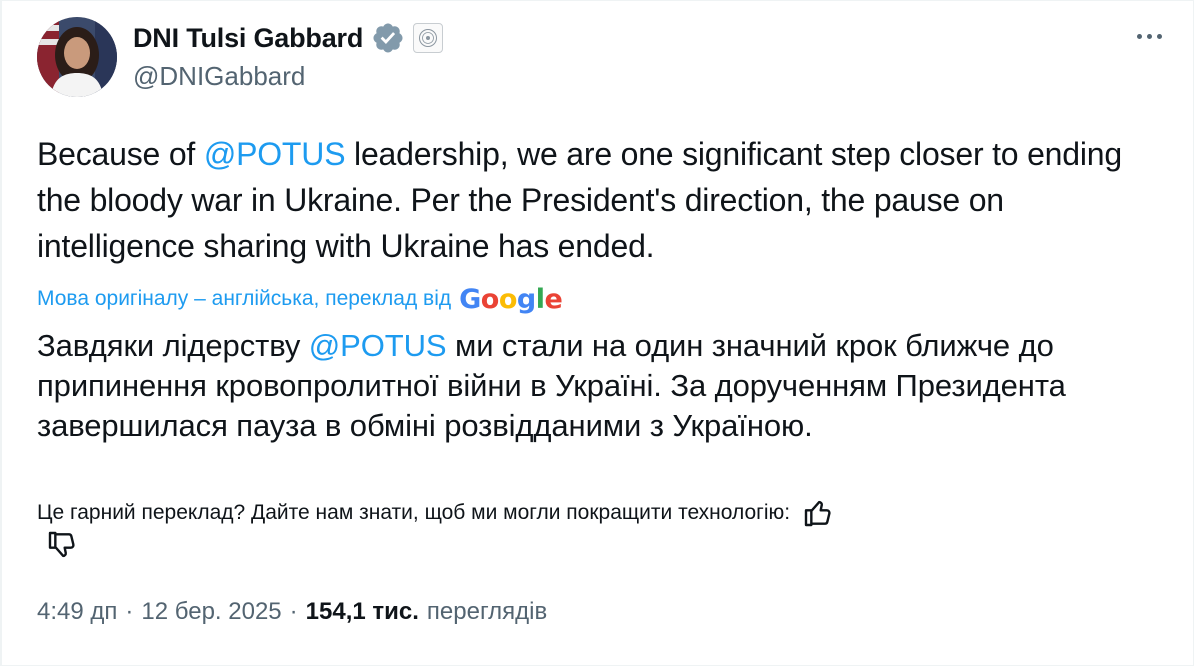 The width and height of the screenshot is (1194, 666). What do you see at coordinates (388, 38) in the screenshot?
I see `verified-badge-icon` at bounding box center [388, 38].